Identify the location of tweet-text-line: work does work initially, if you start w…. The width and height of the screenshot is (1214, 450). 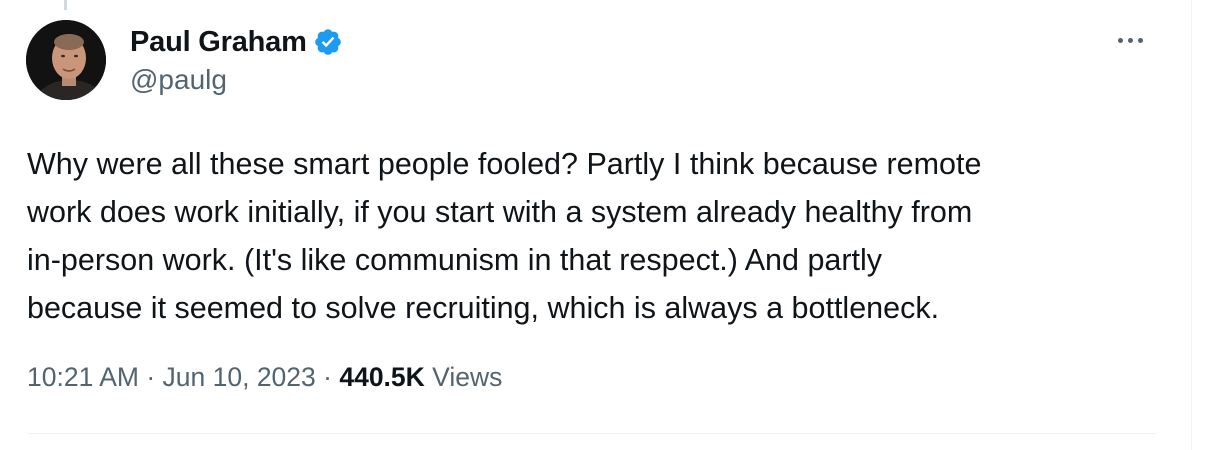
(500, 212).